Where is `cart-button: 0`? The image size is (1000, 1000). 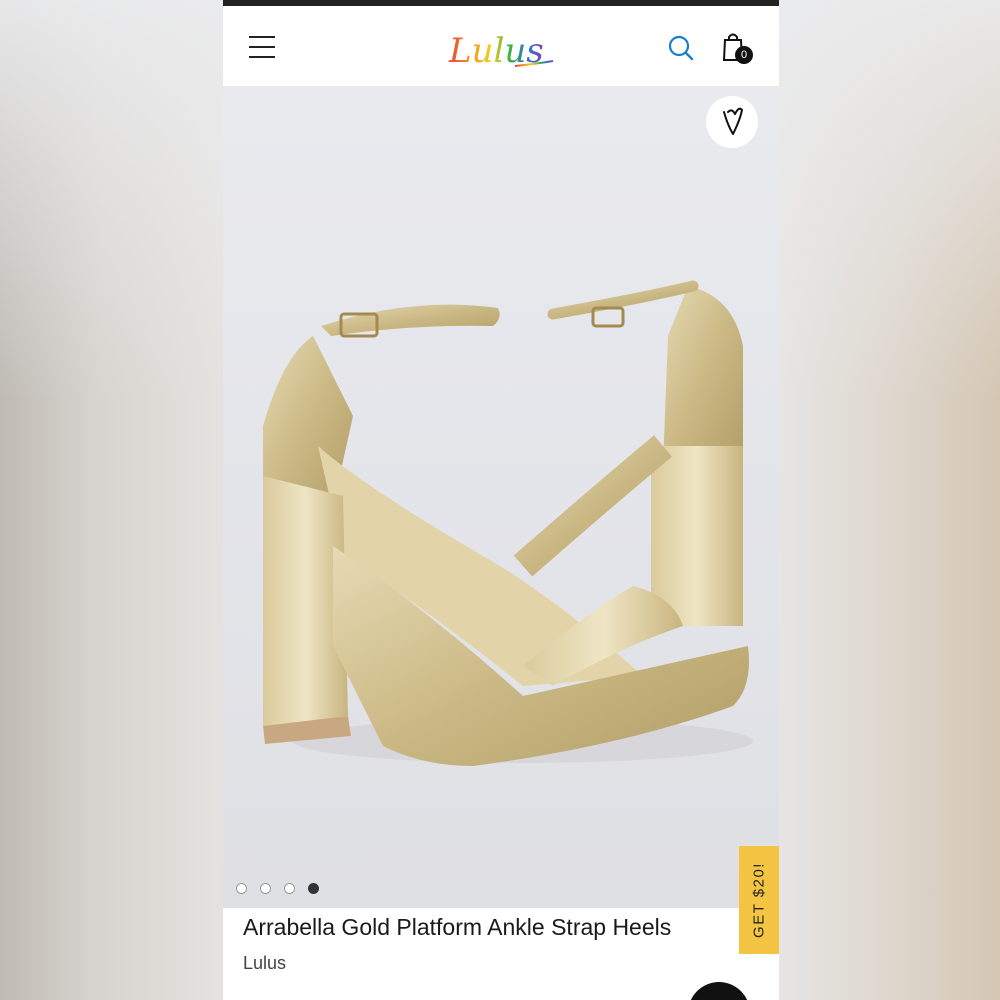
cart-button: 0 is located at coordinates (741, 50).